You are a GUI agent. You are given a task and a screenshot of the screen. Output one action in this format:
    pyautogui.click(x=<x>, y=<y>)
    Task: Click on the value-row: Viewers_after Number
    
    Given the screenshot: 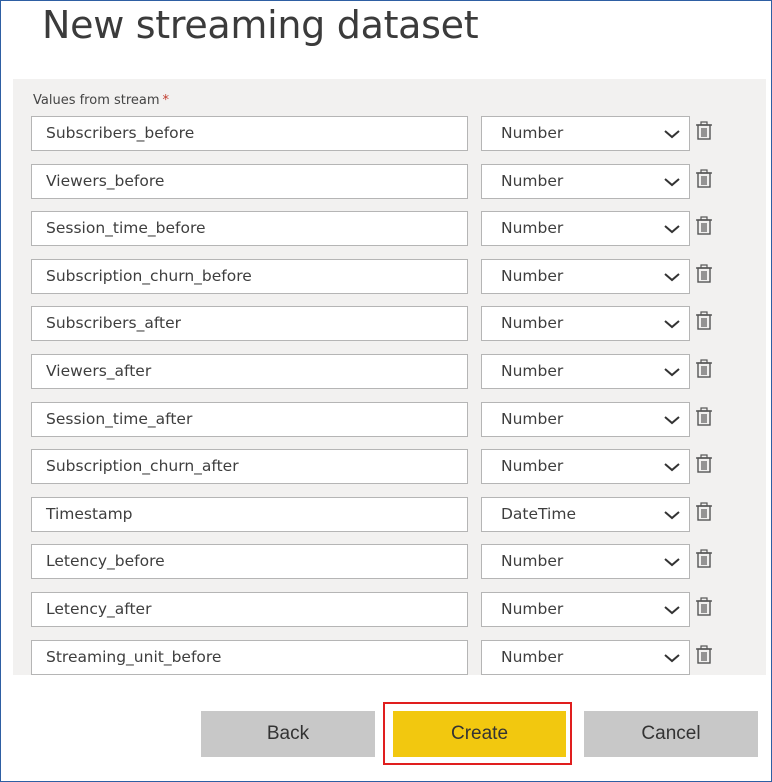 What is the action you would take?
    pyautogui.click(x=398, y=372)
    